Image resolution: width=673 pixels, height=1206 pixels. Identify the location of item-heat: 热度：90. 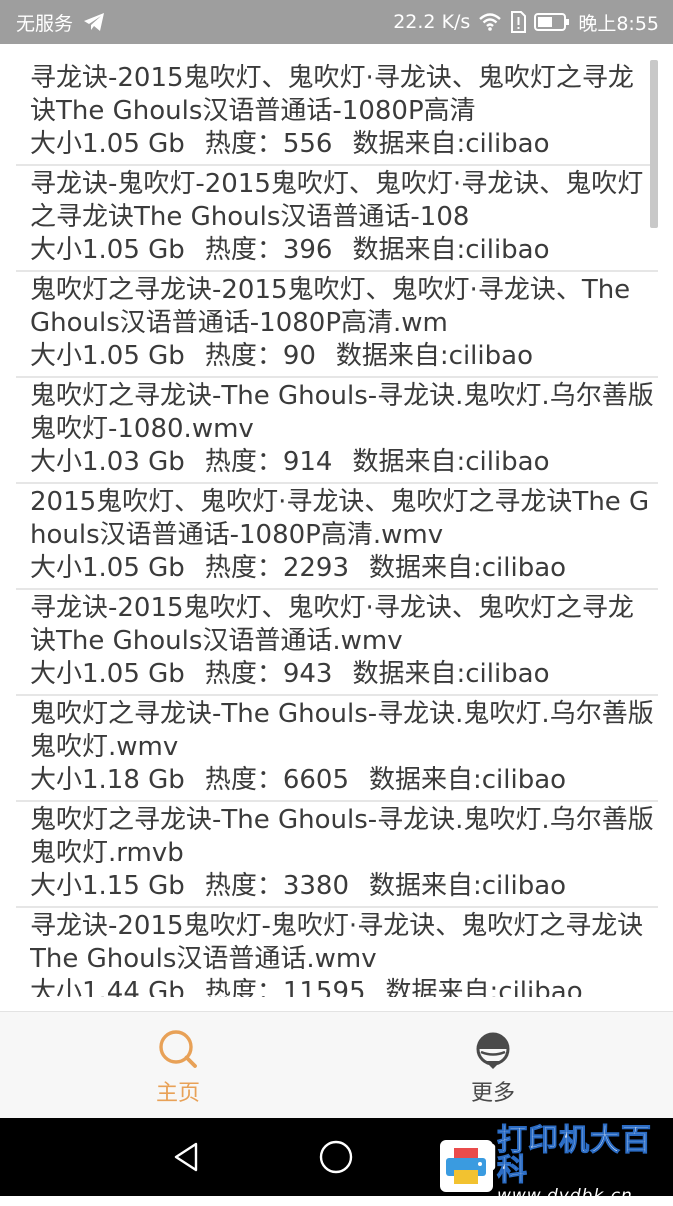
(260, 356).